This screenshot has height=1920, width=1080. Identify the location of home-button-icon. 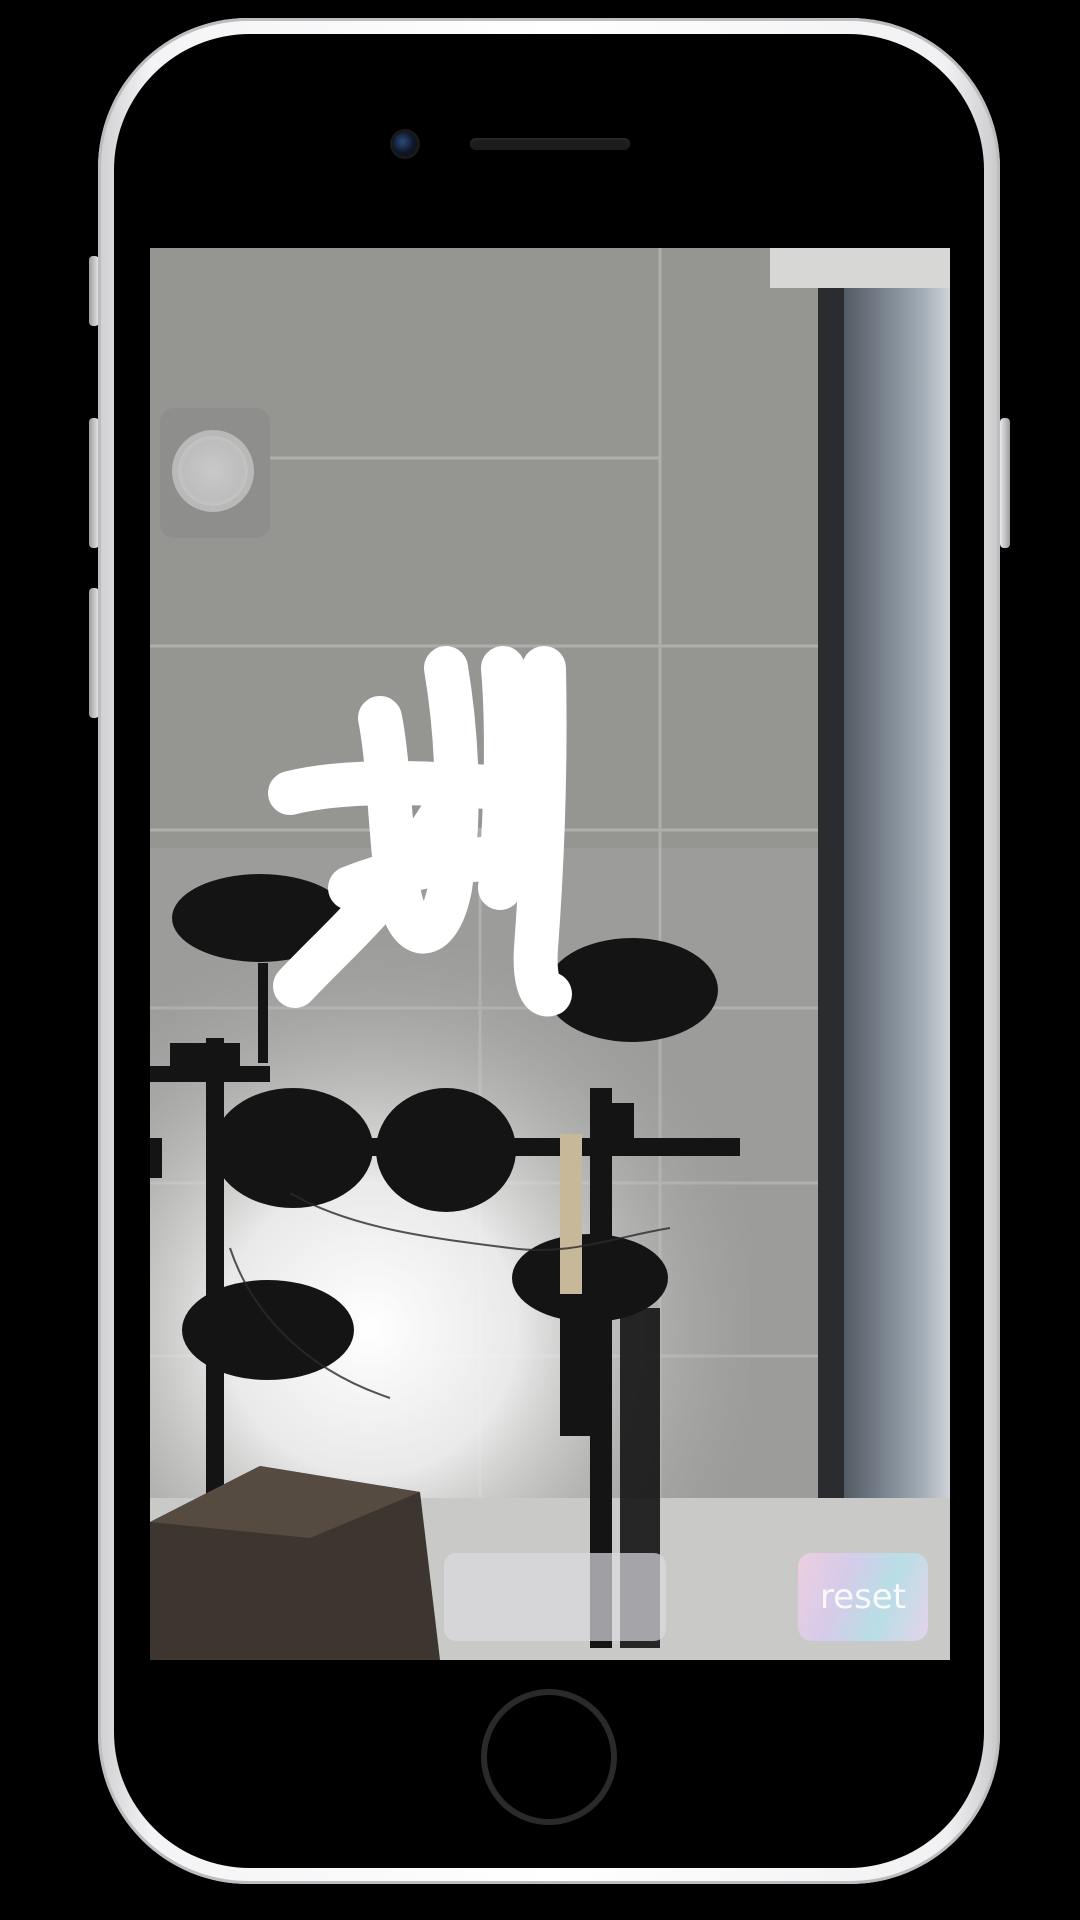
(549, 1757).